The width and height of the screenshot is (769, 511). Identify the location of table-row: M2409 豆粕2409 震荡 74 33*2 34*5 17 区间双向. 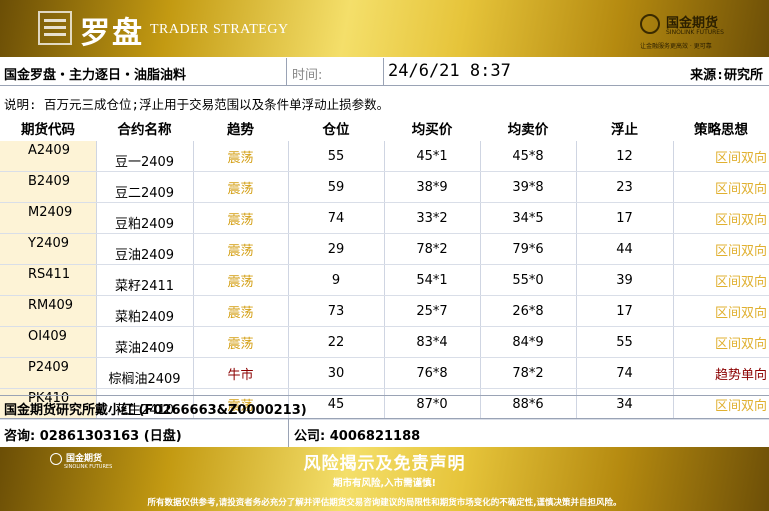
(384, 218).